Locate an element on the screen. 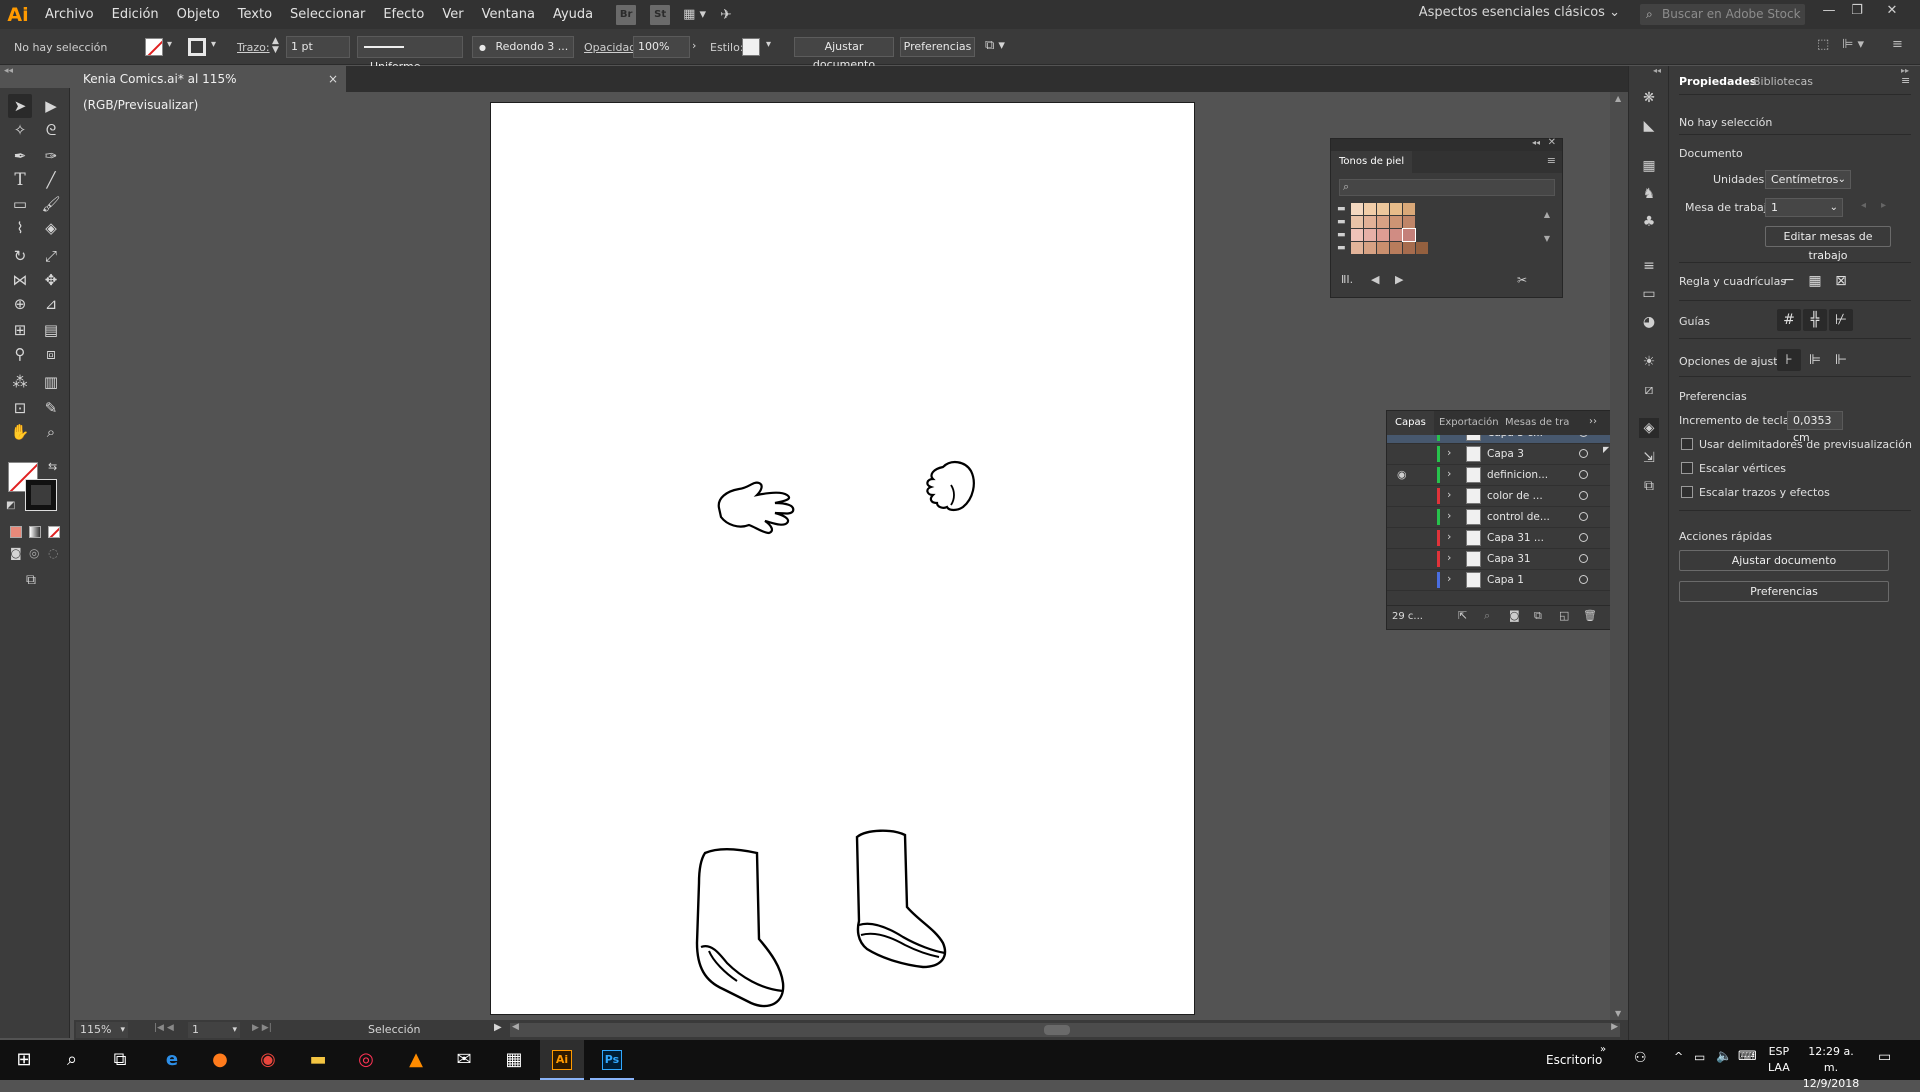 The width and height of the screenshot is (1920, 1092). horizontal-scrollbar: ◀ ▶ is located at coordinates (1065, 1029).